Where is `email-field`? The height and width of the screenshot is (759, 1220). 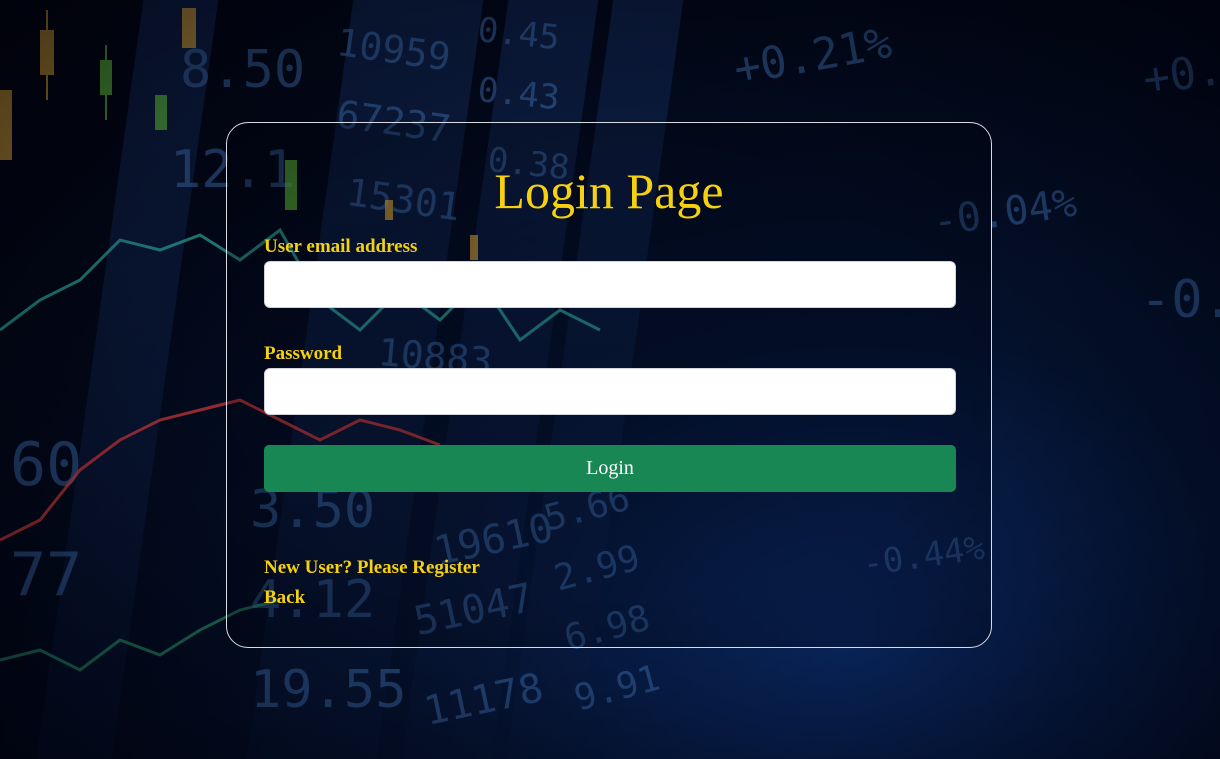
email-field is located at coordinates (610, 284).